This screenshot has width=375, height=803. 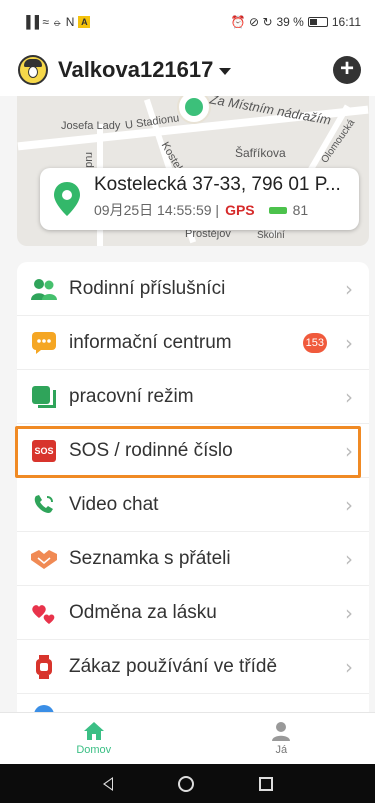 I want to click on unread-count-badge: 153, so click(x=314, y=343).